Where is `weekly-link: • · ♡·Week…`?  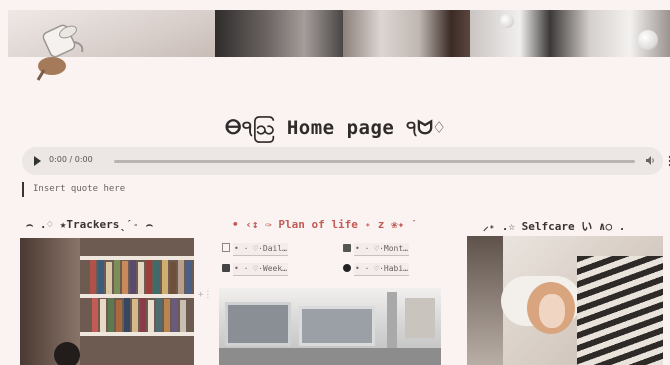
weekly-link: • · ♡·Week… is located at coordinates (255, 269).